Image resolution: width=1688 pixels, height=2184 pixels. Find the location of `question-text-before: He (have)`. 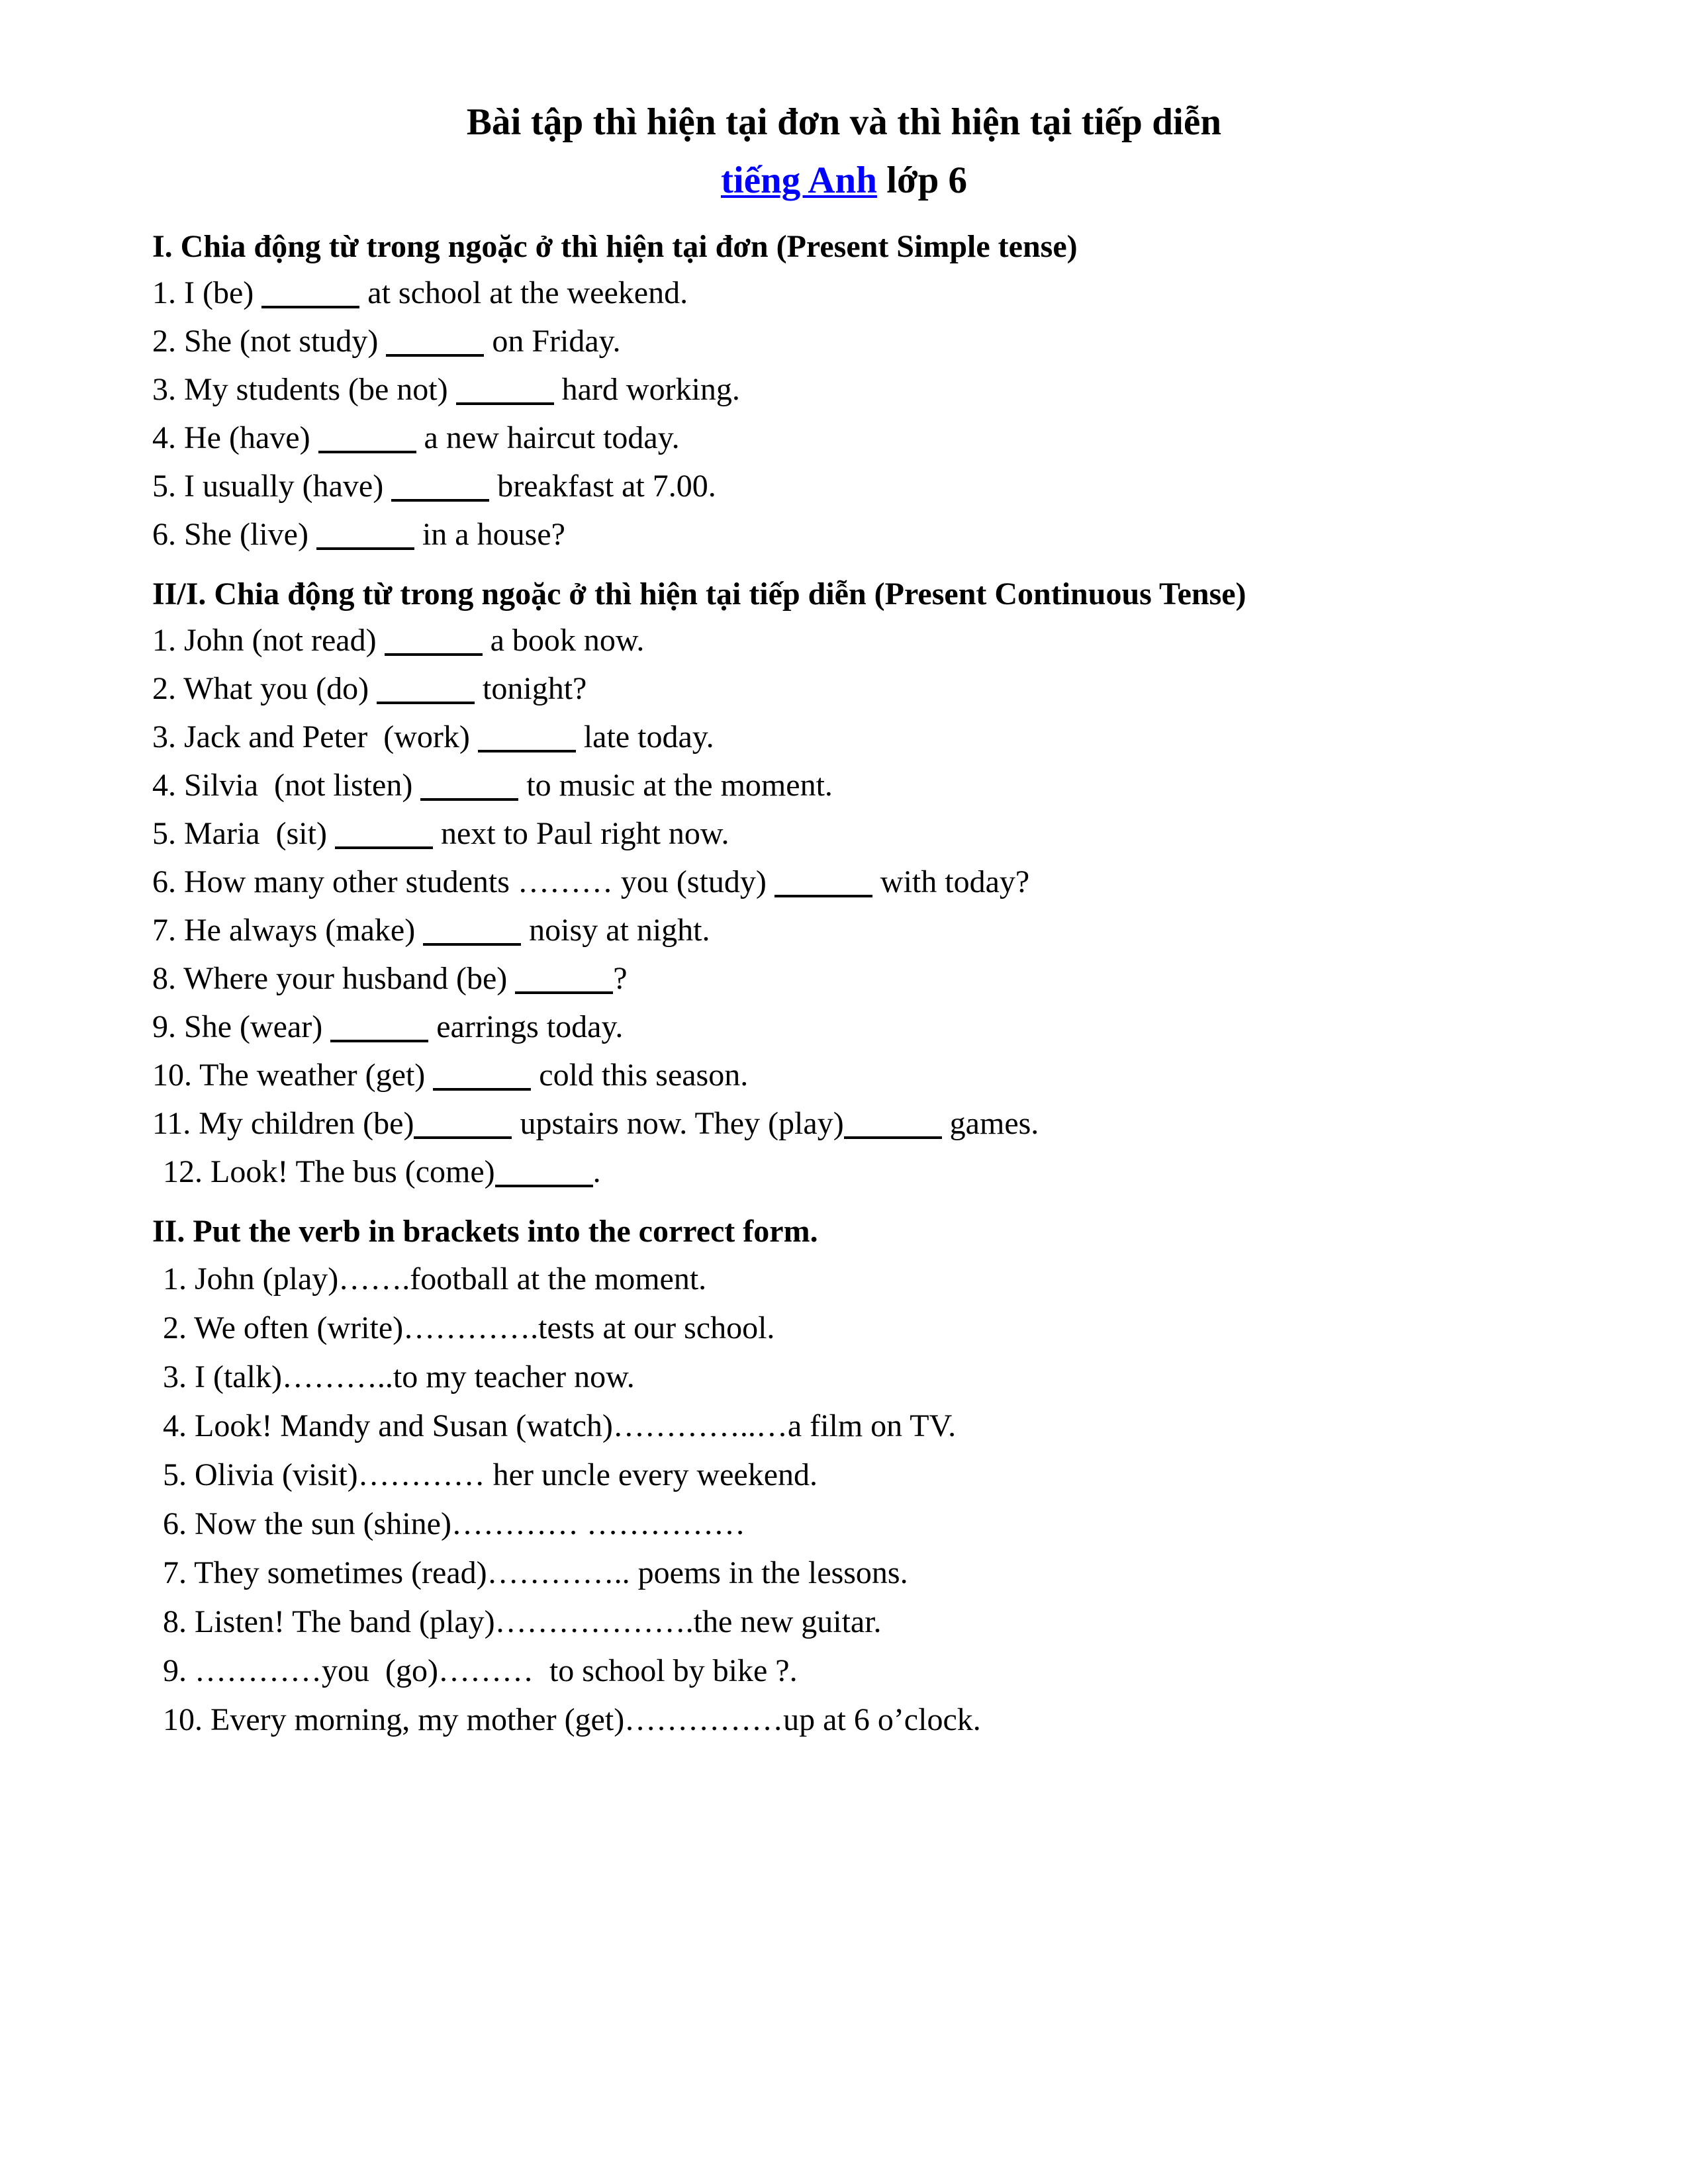

question-text-before: He (have) is located at coordinates (247, 438).